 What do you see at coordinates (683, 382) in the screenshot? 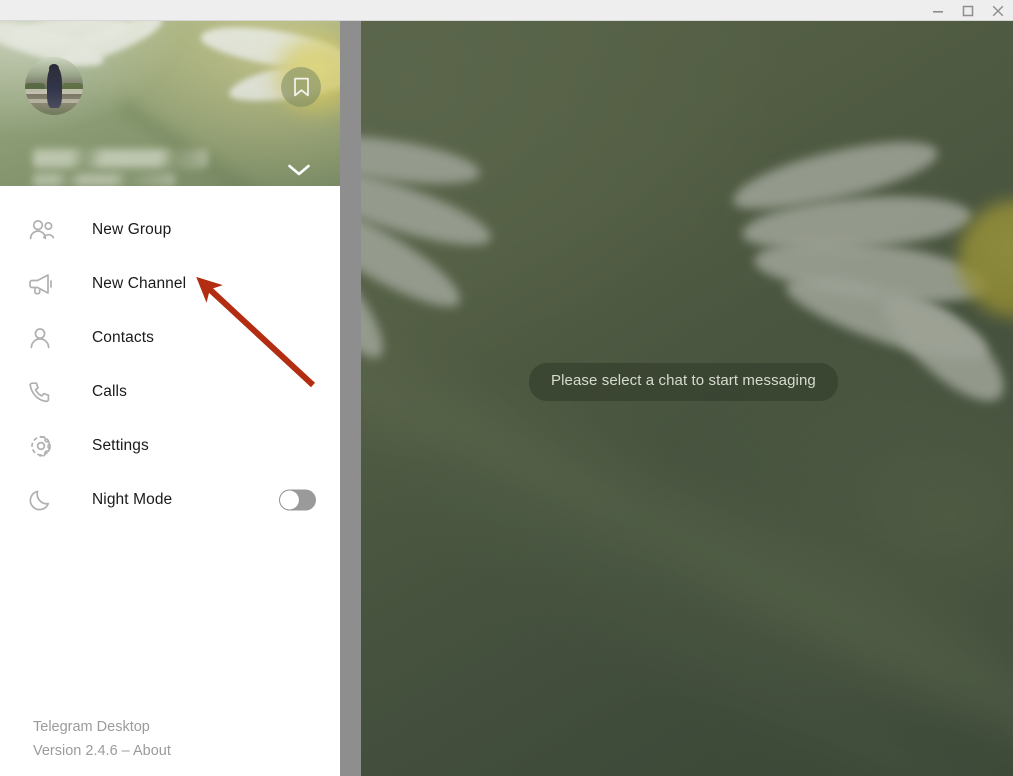
I see `empty-chat-message: Please select a chat to start messaging` at bounding box center [683, 382].